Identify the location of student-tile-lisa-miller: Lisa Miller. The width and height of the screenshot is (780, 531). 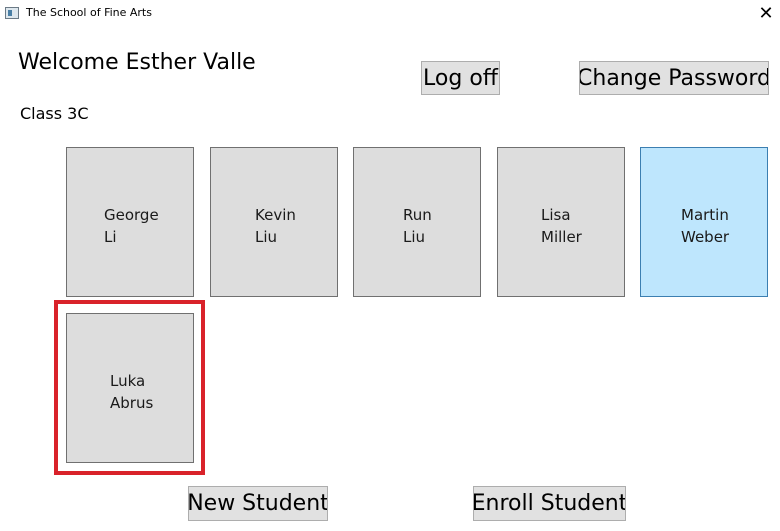
(561, 222).